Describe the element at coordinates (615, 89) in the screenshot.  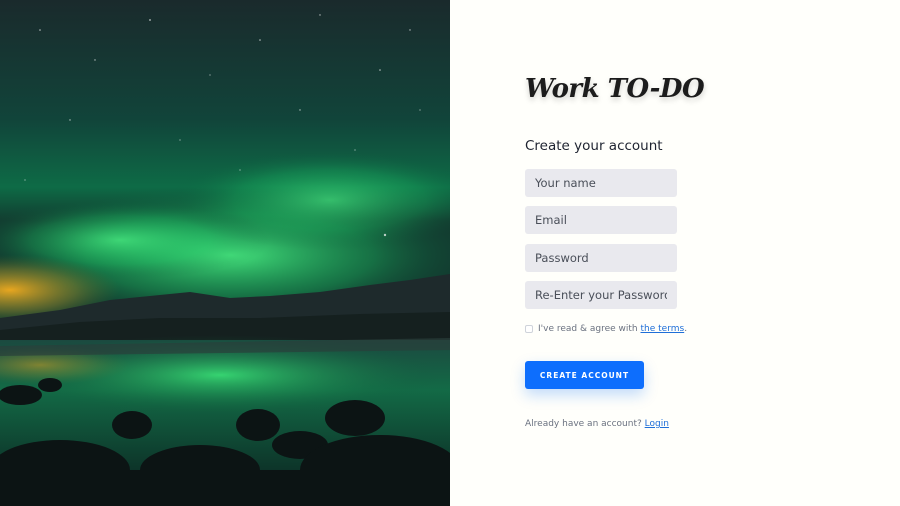
I see `app-logo: Work TO-DO` at that location.